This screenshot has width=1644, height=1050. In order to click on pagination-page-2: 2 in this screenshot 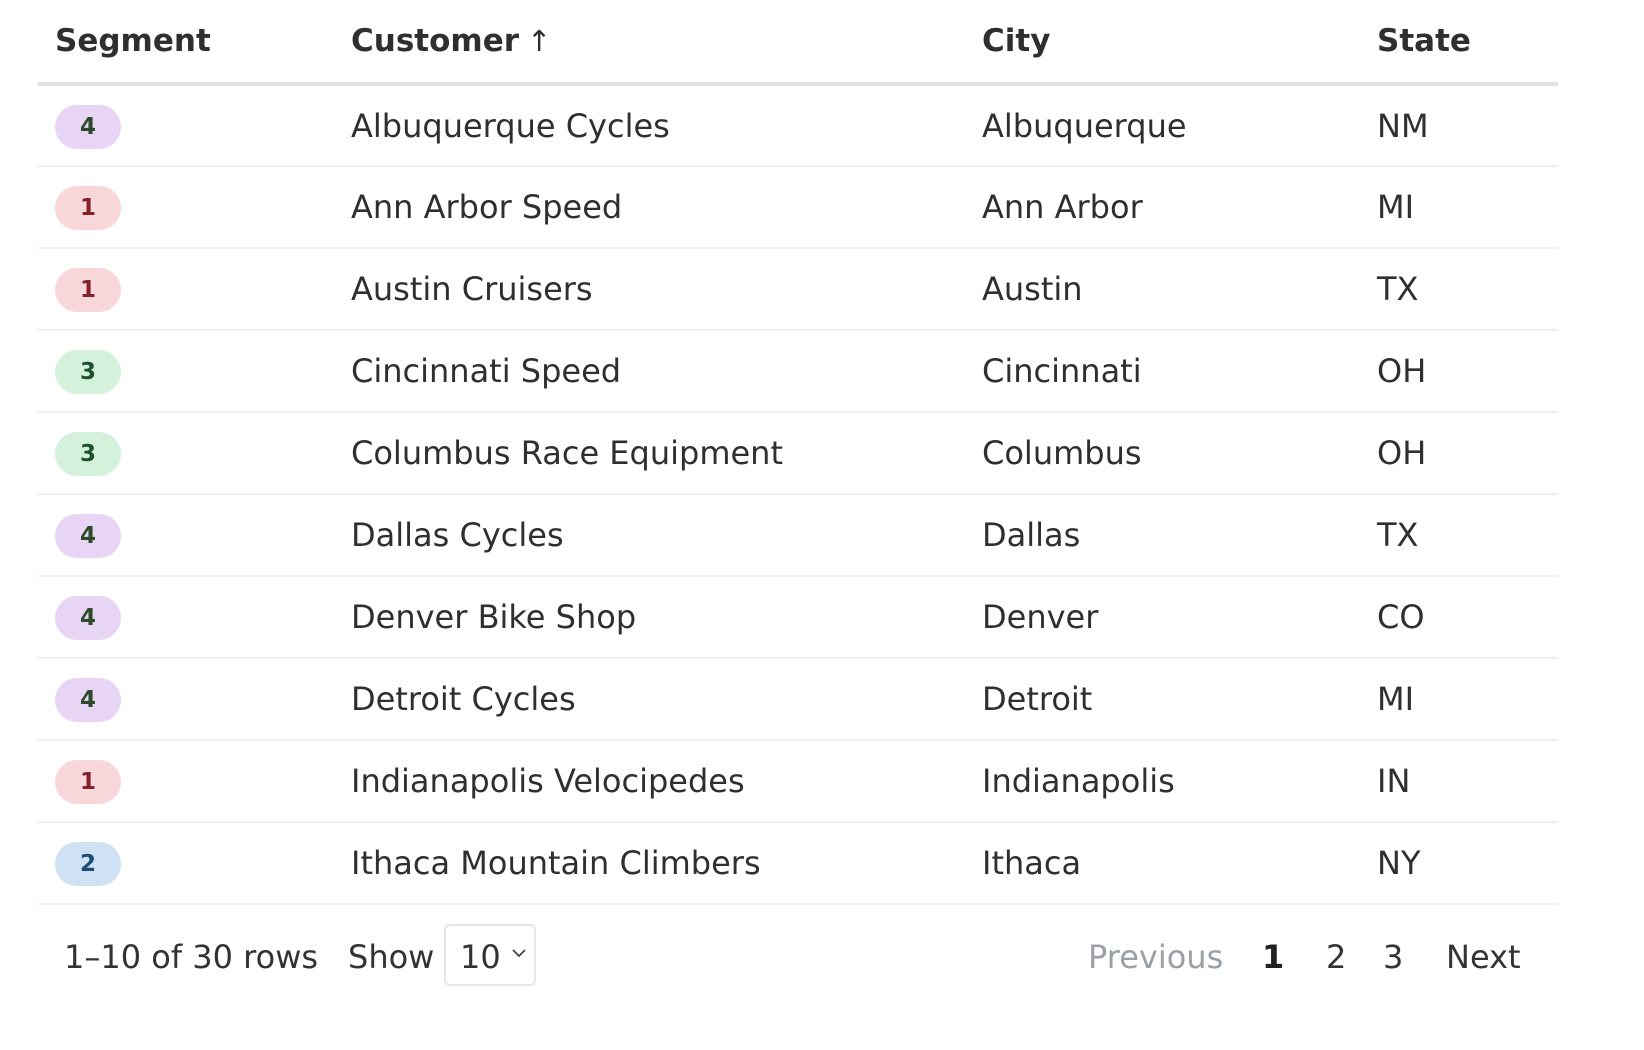, I will do `click(1336, 957)`.